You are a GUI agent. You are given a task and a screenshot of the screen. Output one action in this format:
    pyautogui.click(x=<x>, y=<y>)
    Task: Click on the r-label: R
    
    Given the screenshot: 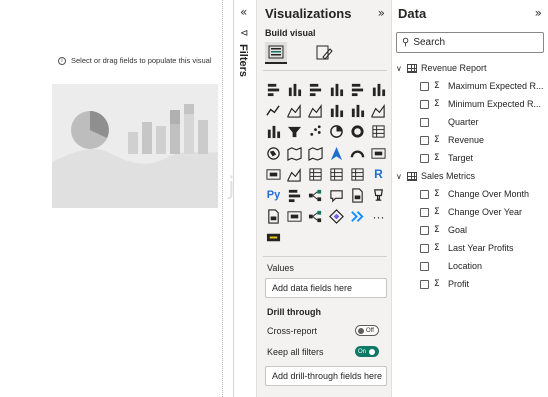 What is the action you would take?
    pyautogui.click(x=378, y=174)
    